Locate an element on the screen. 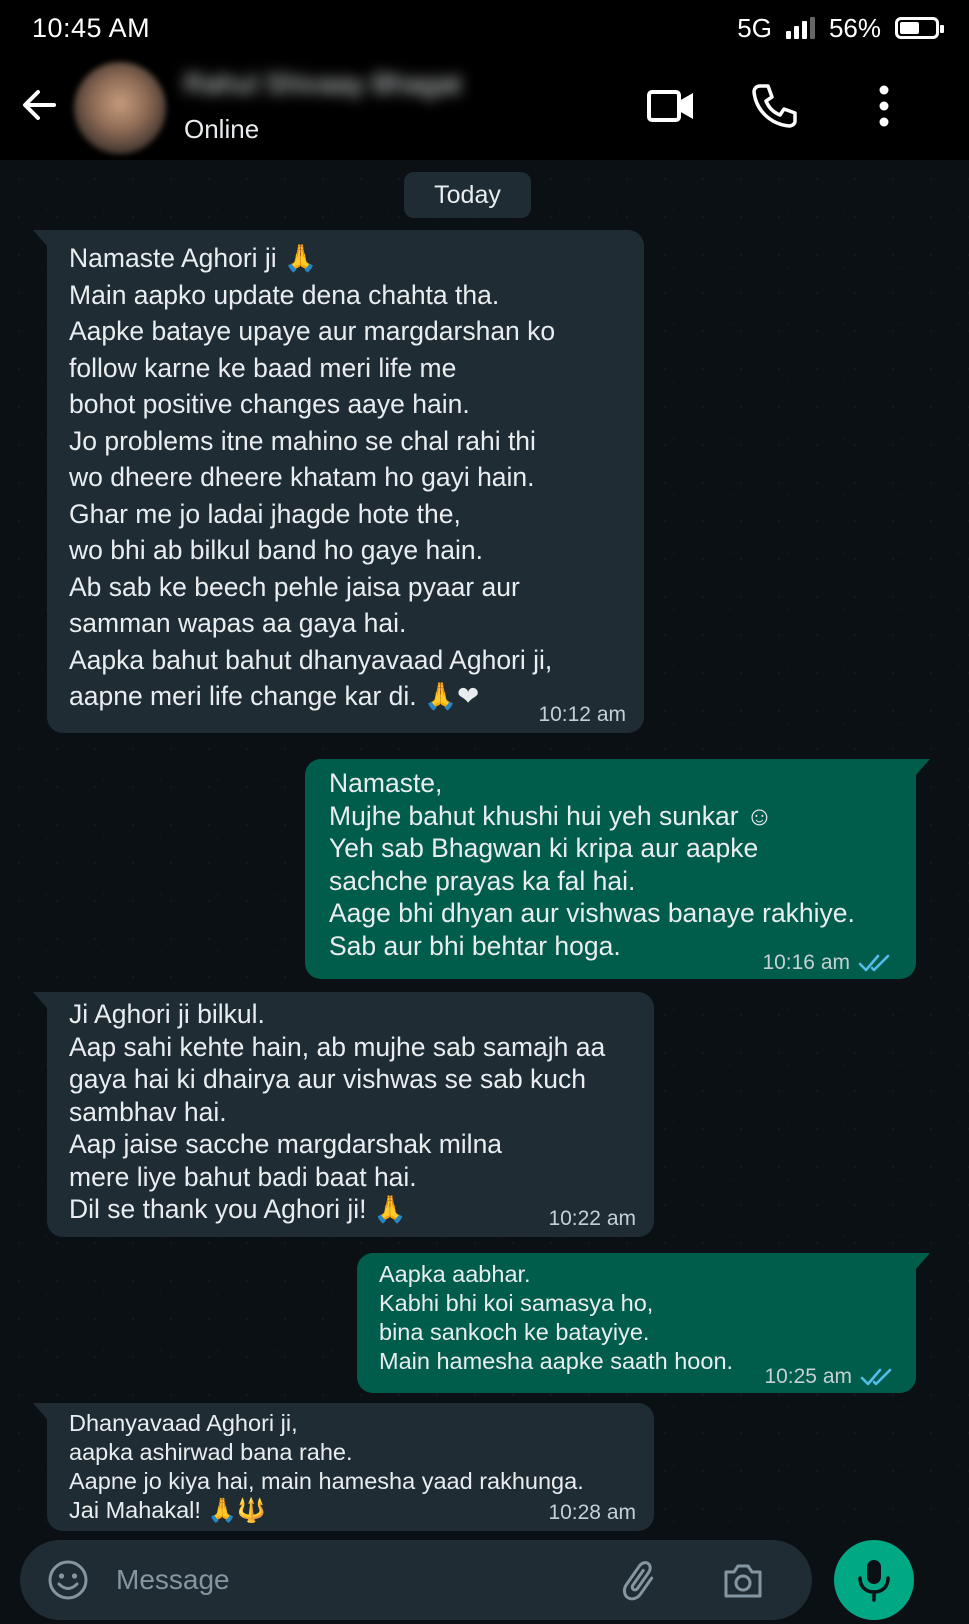 The height and width of the screenshot is (1624, 969). battery-icon is located at coordinates (919, 28).